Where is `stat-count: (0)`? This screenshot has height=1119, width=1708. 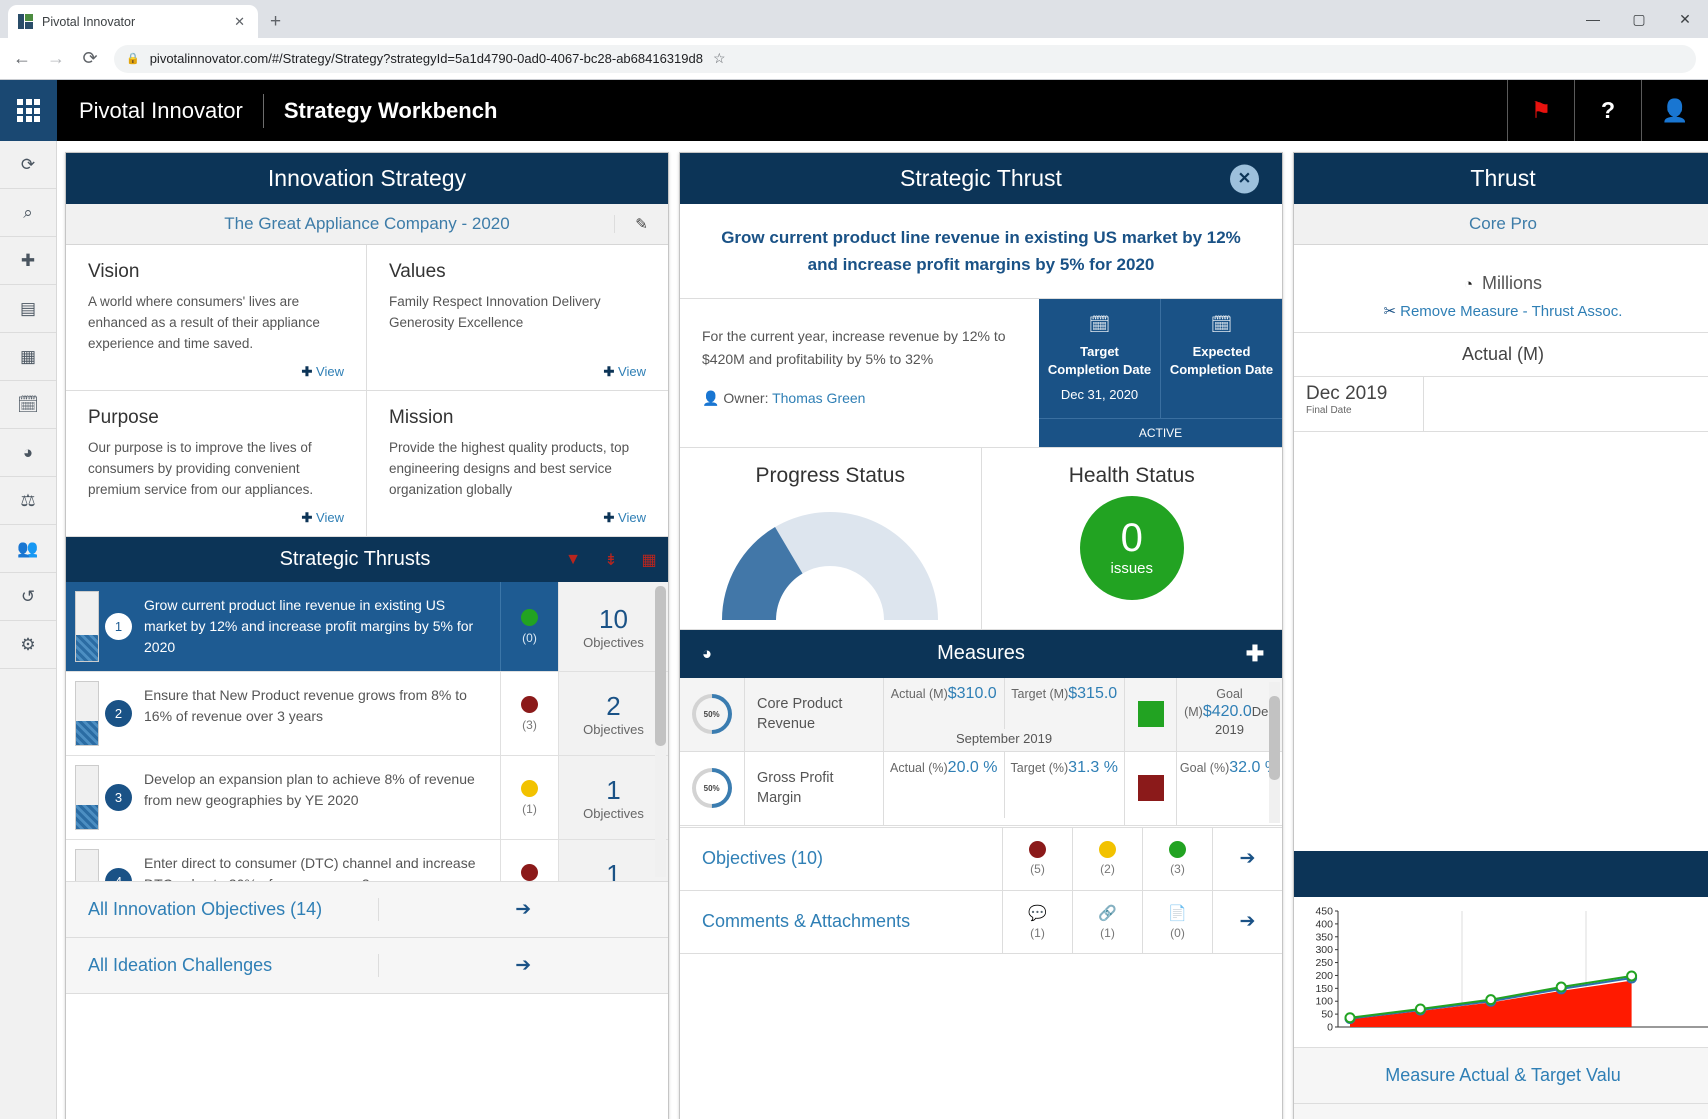 stat-count: (0) is located at coordinates (1177, 932).